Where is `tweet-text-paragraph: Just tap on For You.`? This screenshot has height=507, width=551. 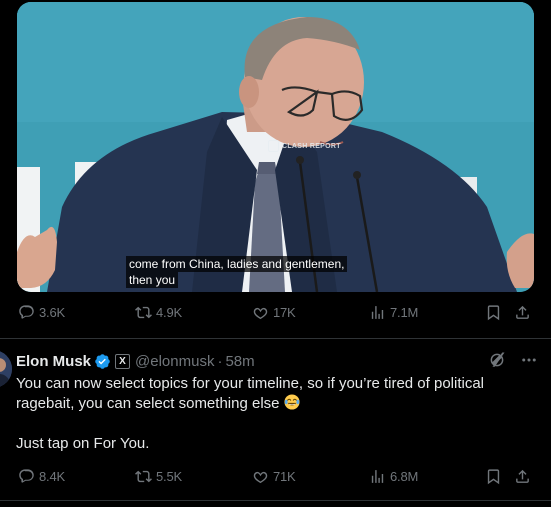
tweet-text-paragraph: Just tap on For You. is located at coordinates (83, 443).